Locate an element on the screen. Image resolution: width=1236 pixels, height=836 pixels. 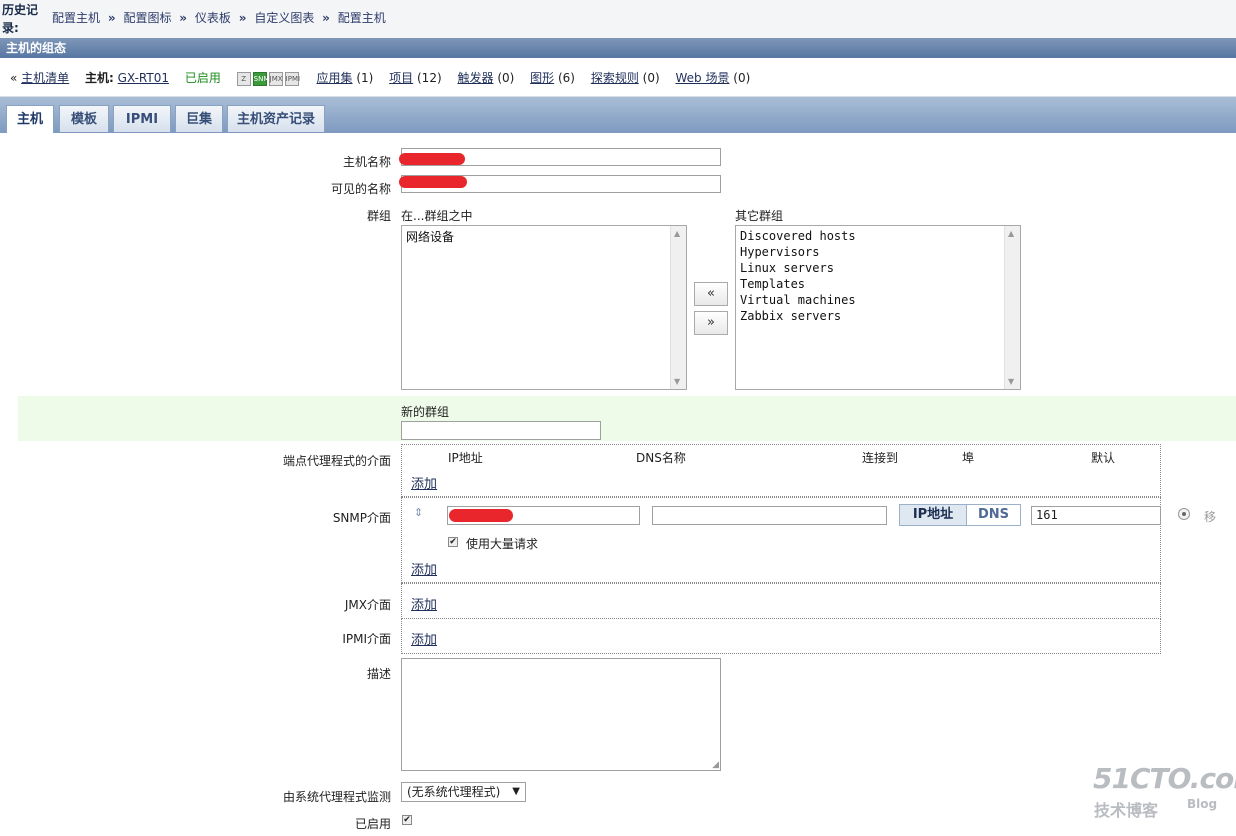
tab-inventory: 主机资产记录 is located at coordinates (276, 118).